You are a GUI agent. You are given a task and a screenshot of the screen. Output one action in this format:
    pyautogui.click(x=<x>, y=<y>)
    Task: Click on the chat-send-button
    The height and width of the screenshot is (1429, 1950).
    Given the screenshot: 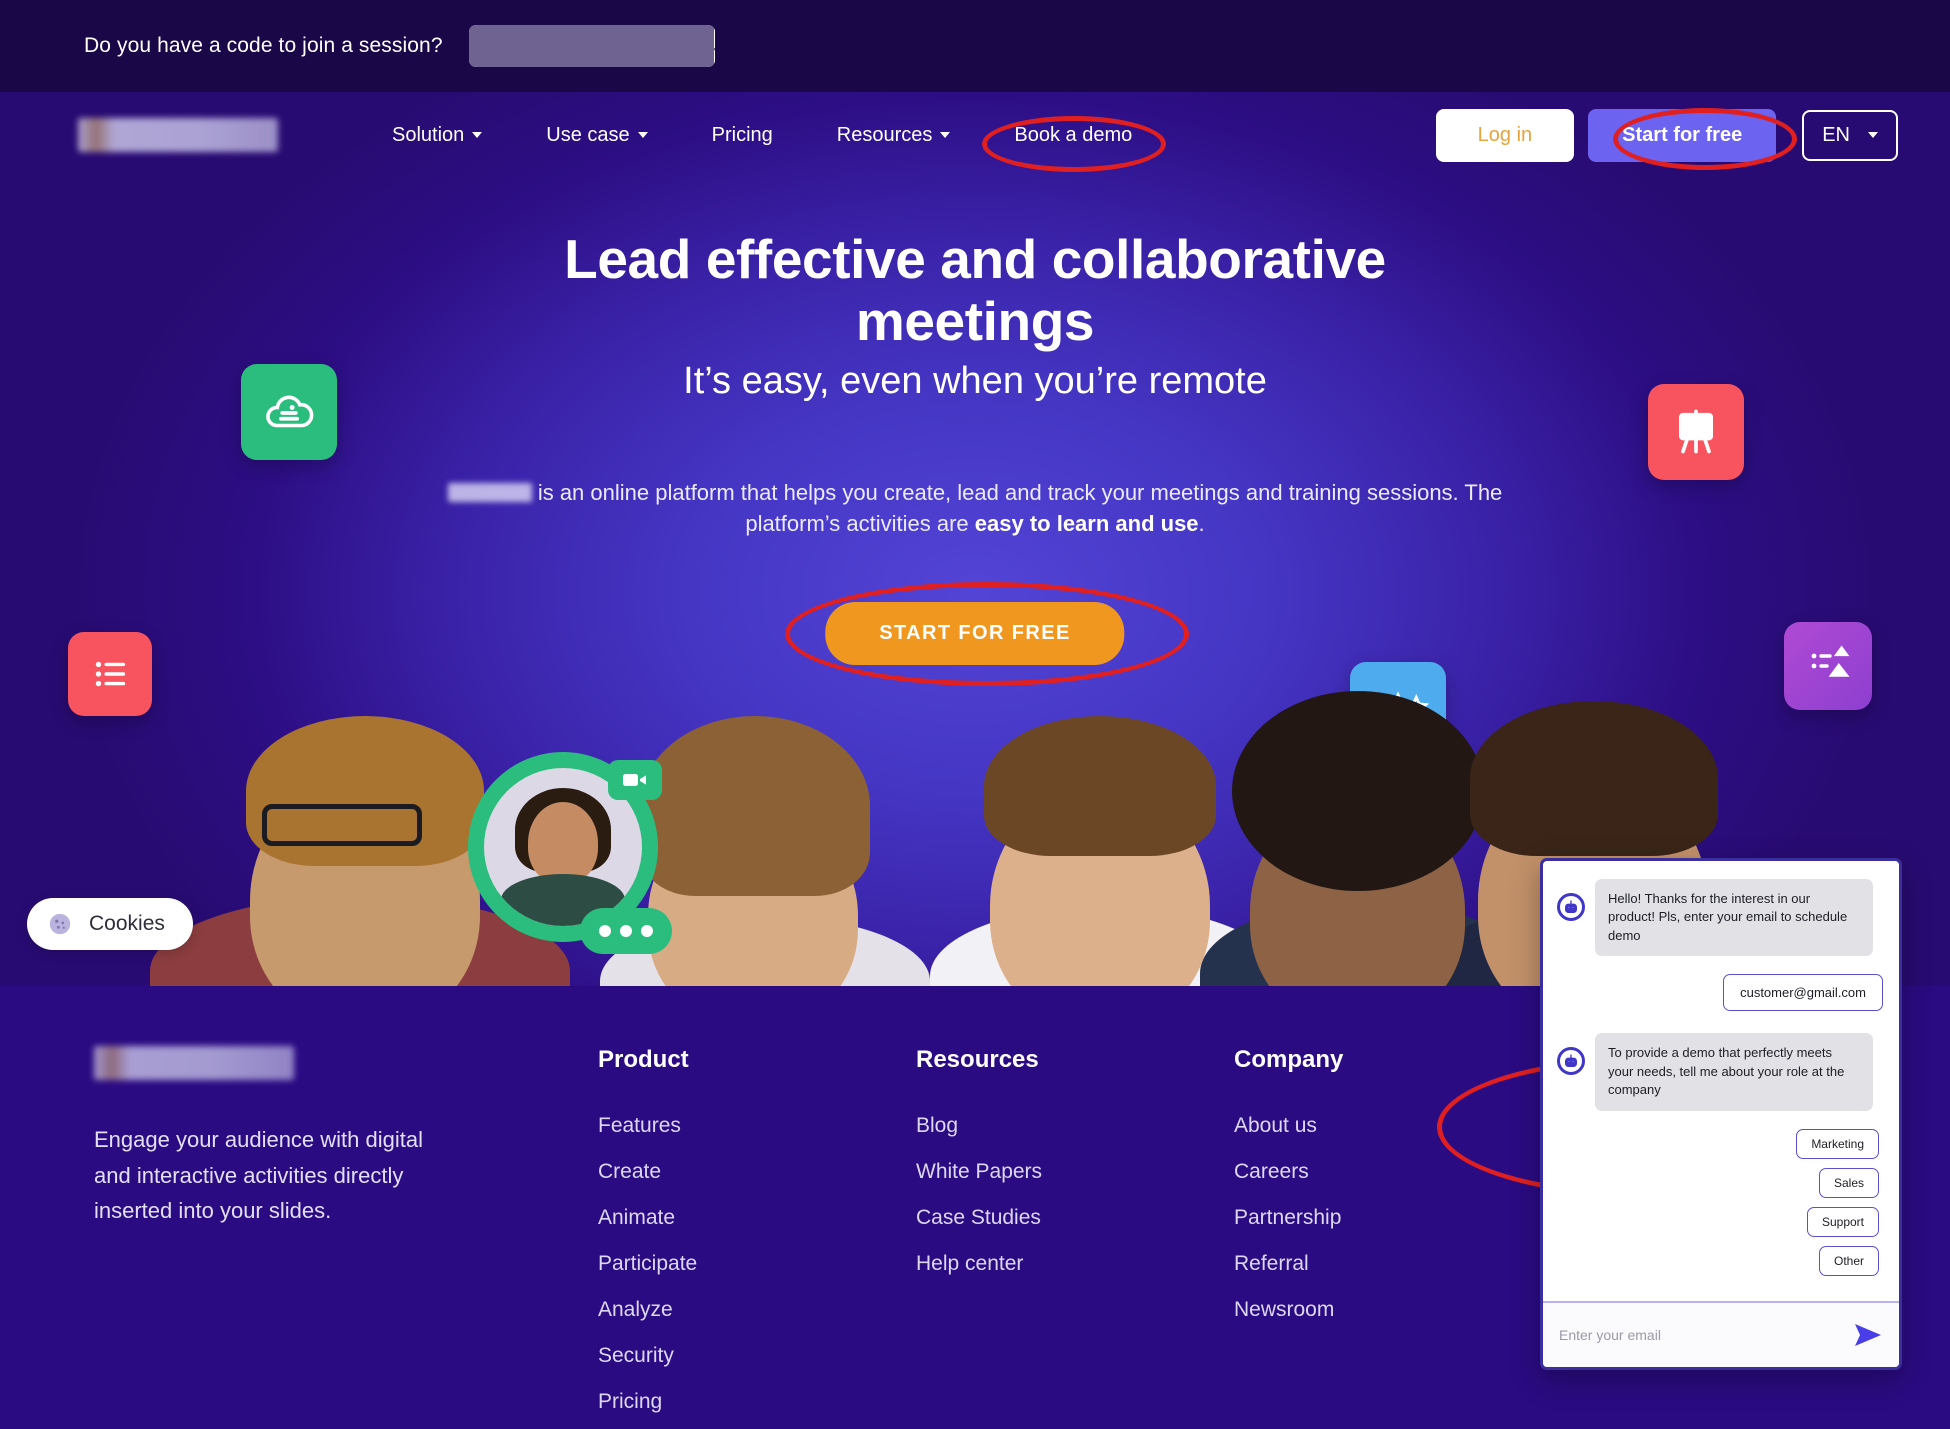 What is the action you would take?
    pyautogui.click(x=1868, y=1335)
    